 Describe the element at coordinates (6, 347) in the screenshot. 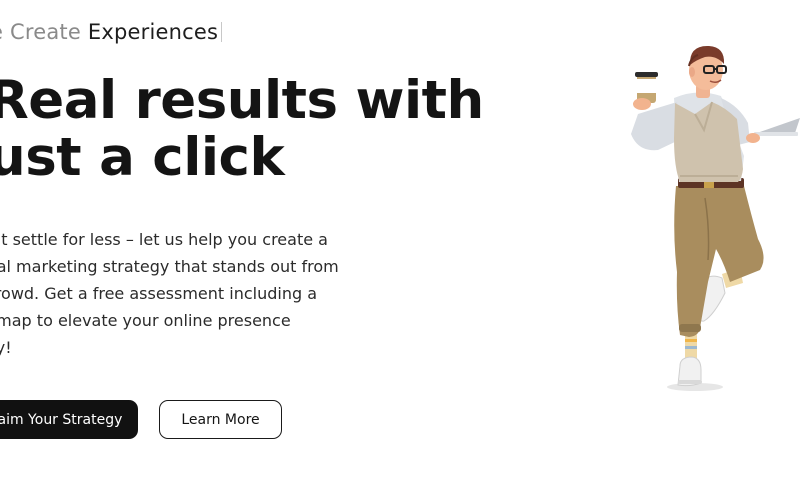

I see `description-line: ay!` at that location.